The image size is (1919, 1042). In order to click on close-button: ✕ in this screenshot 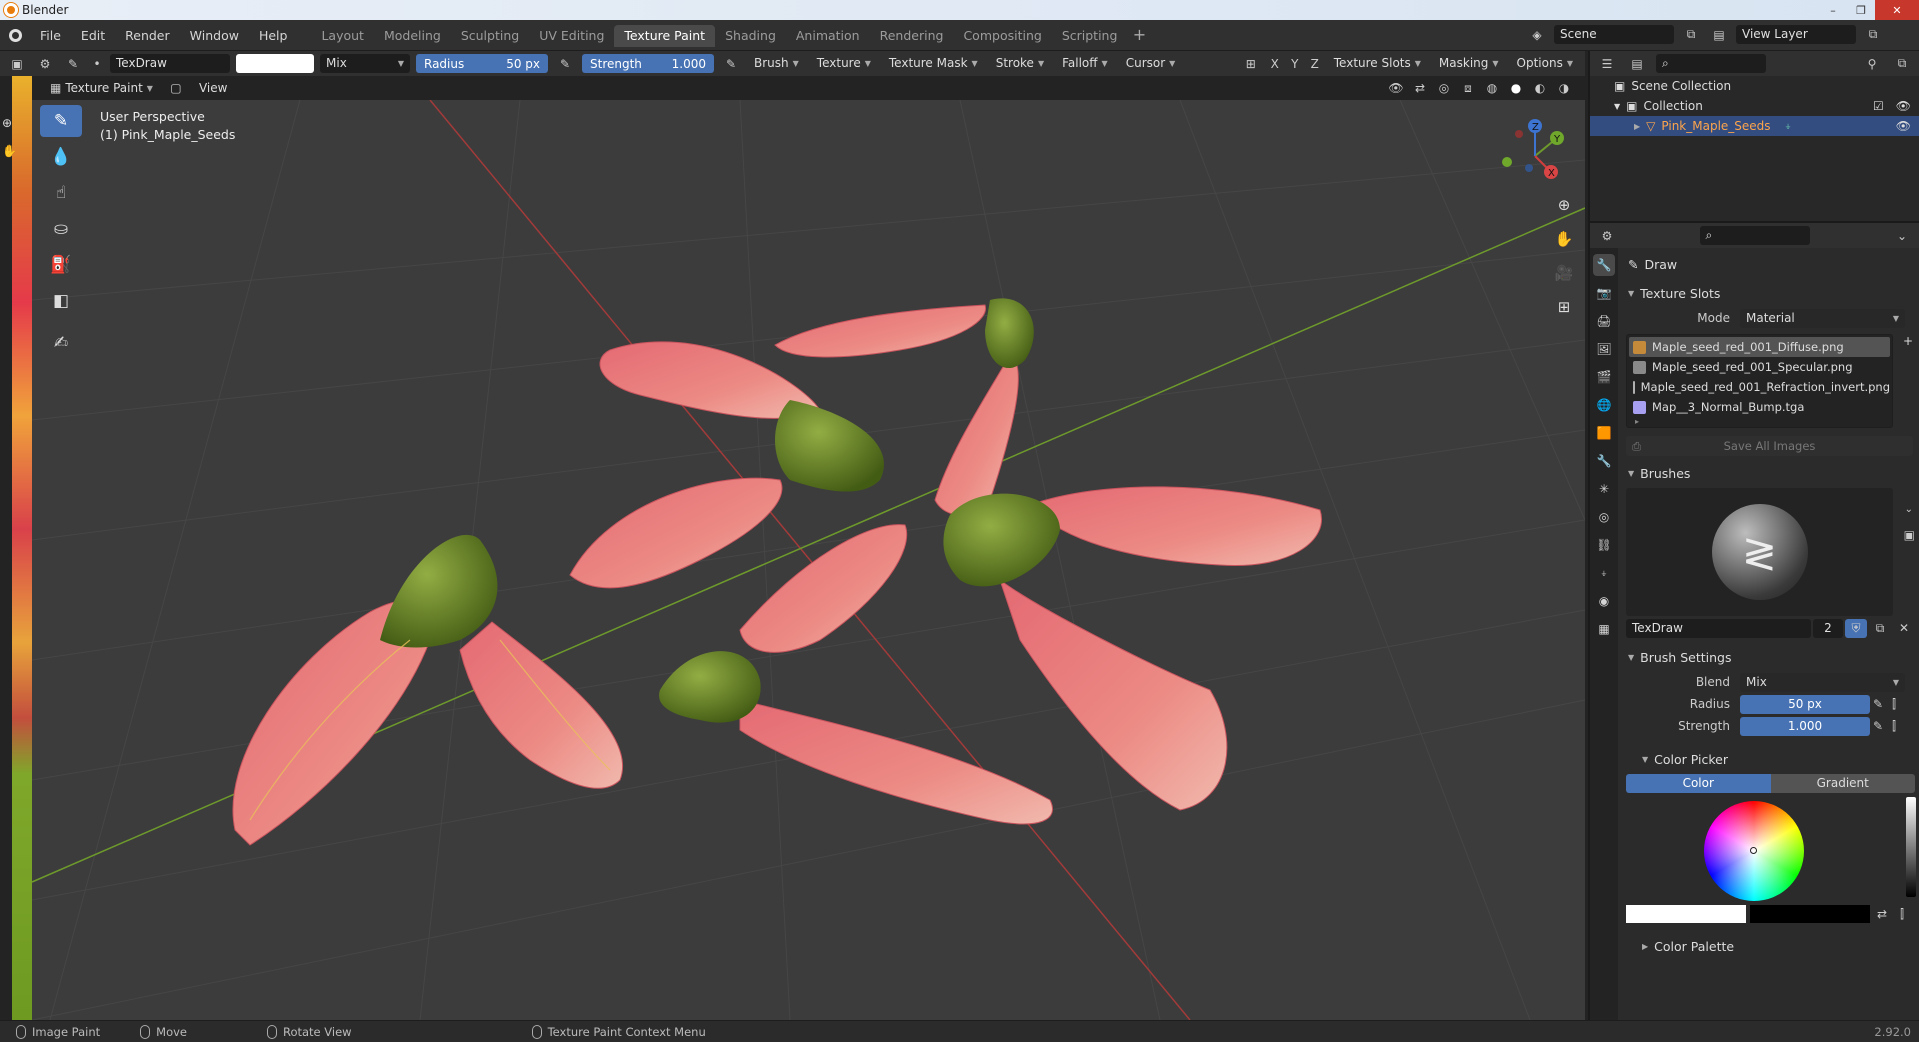, I will do `click(1897, 10)`.